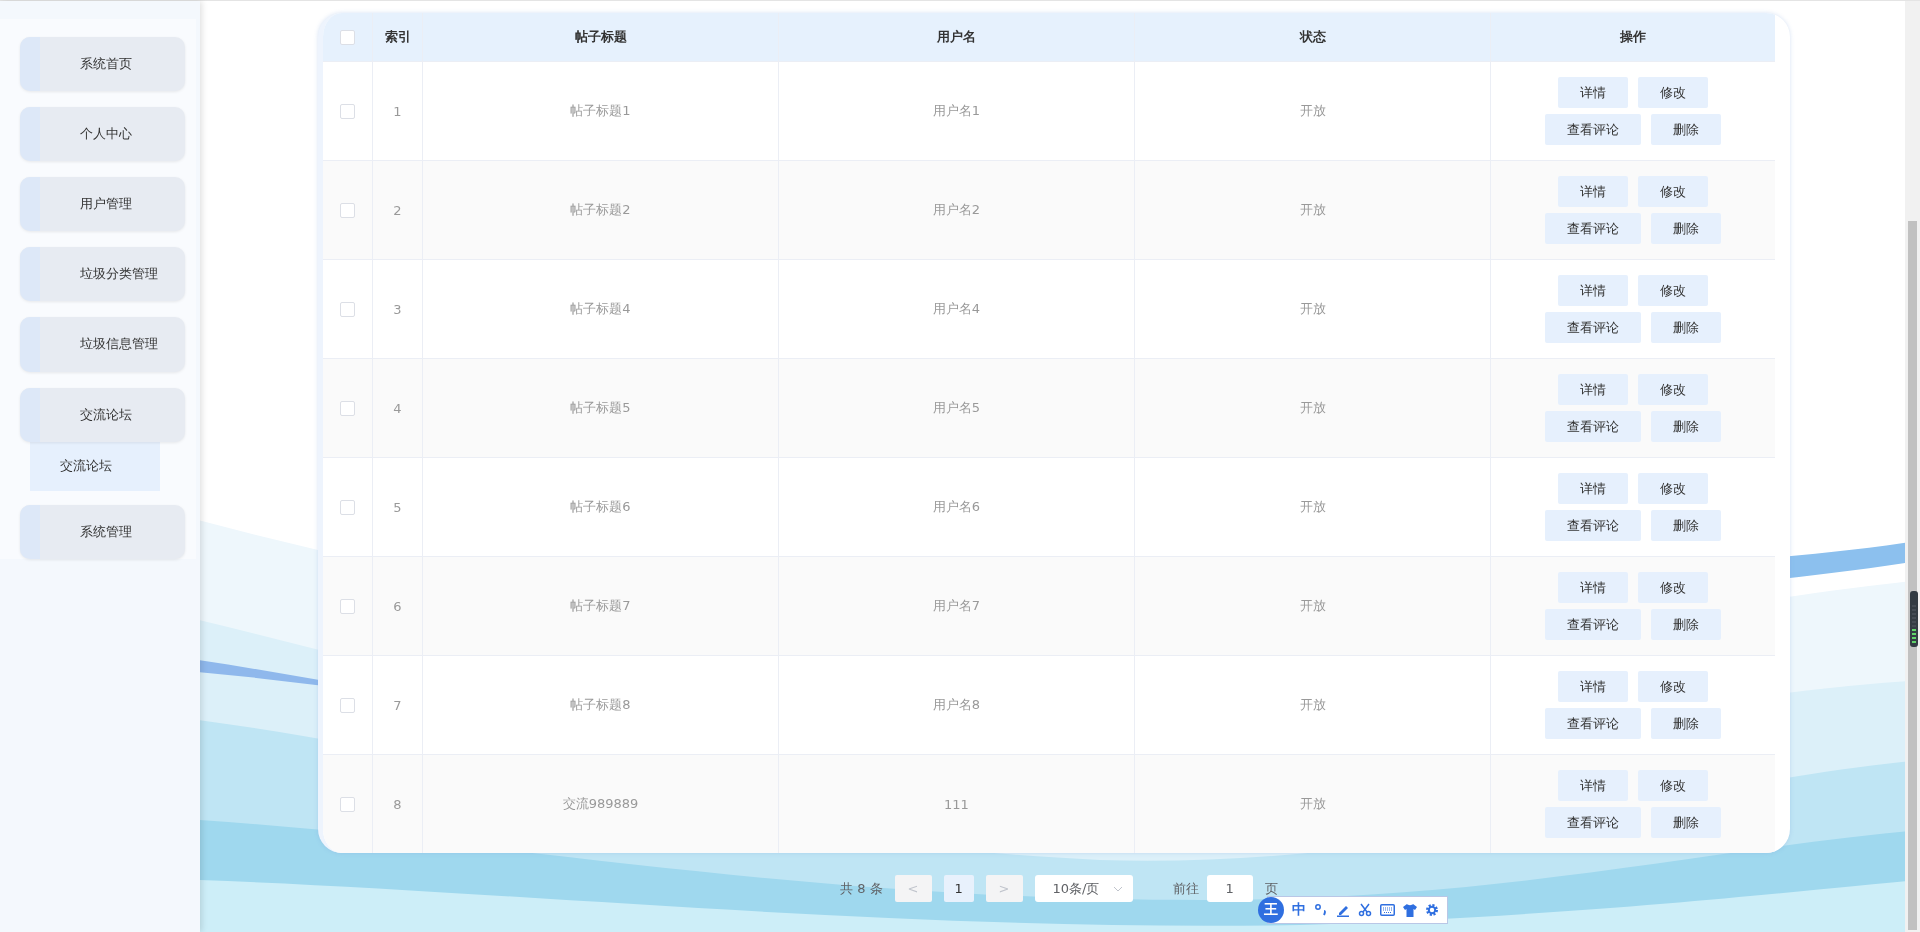  I want to click on settings-icon, so click(1432, 910).